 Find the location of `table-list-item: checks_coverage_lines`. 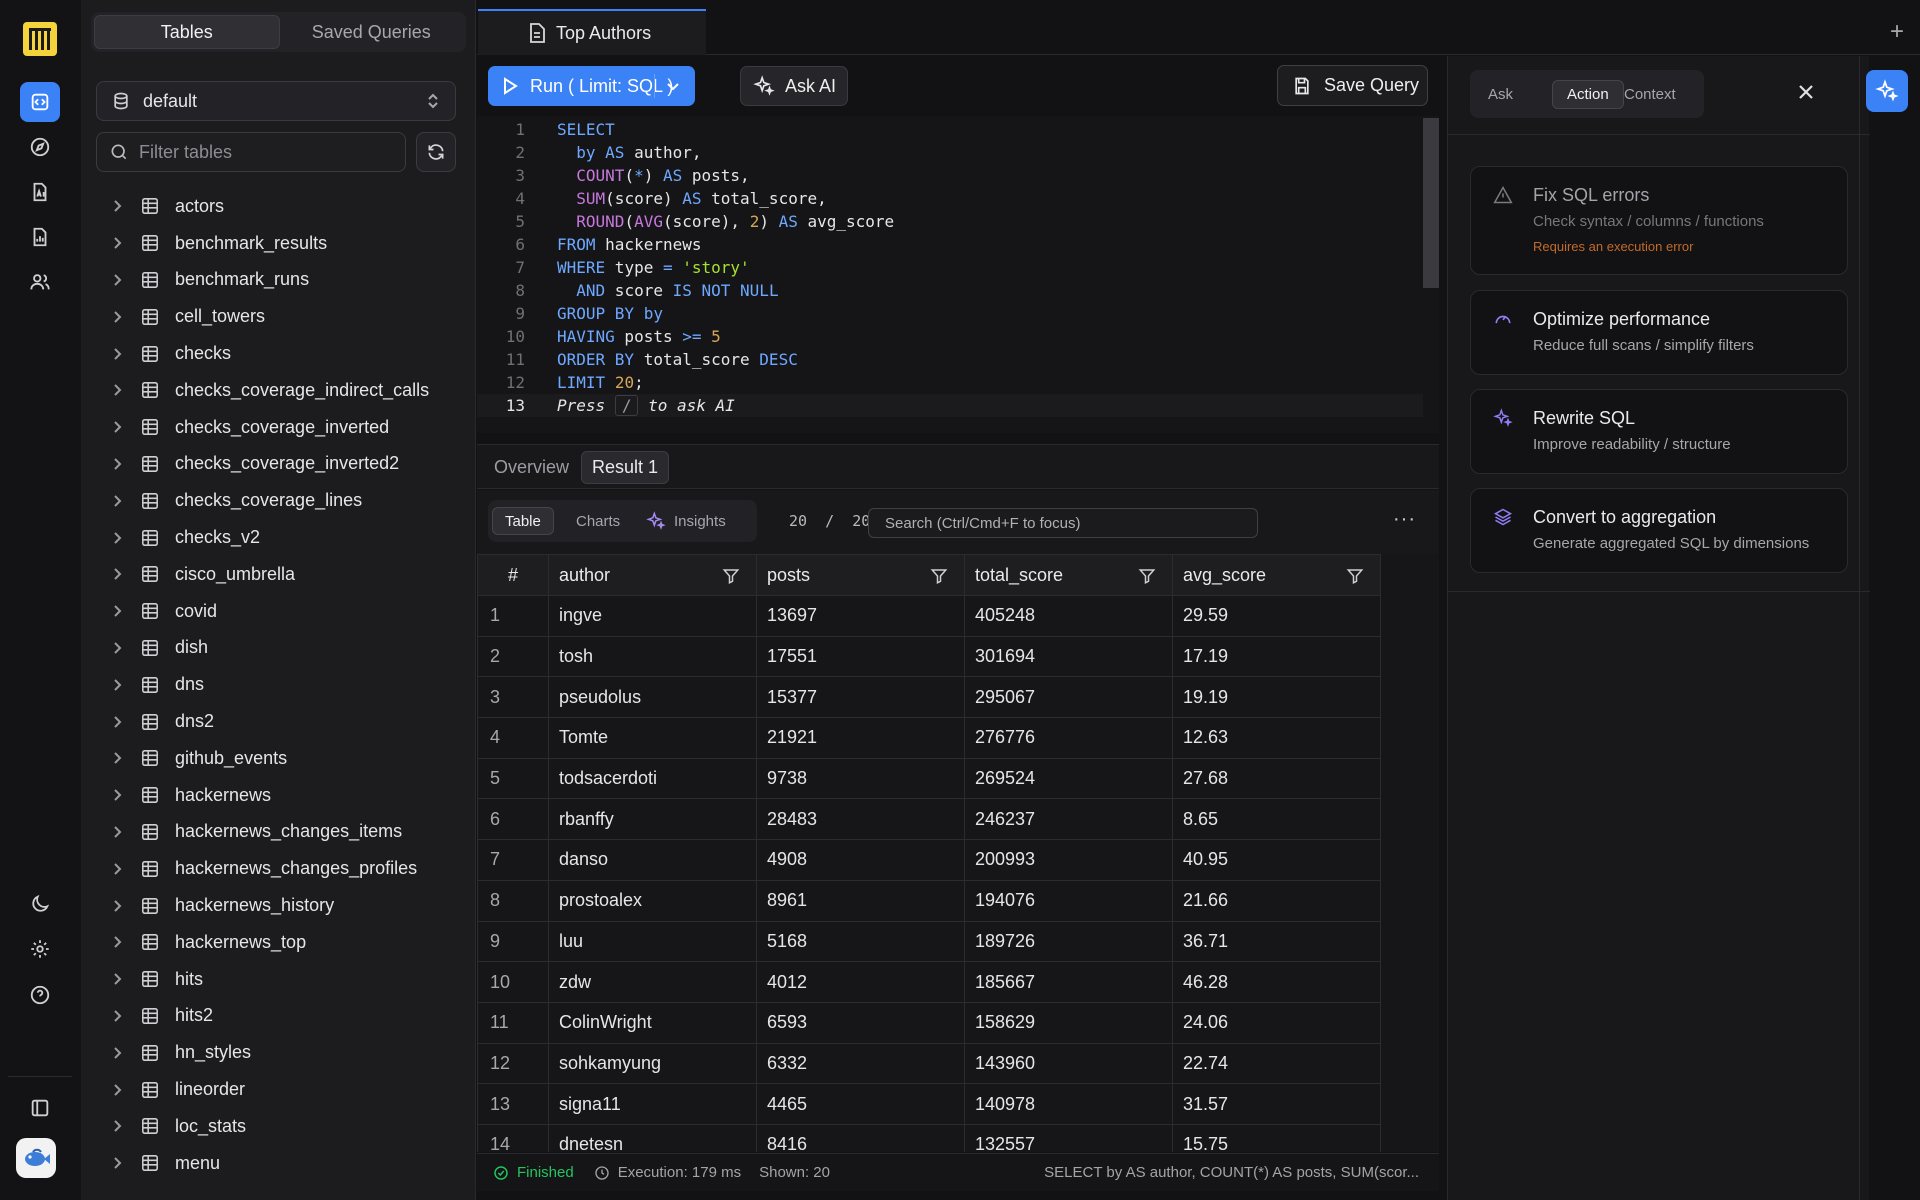

table-list-item: checks_coverage_lines is located at coordinates (278, 500).